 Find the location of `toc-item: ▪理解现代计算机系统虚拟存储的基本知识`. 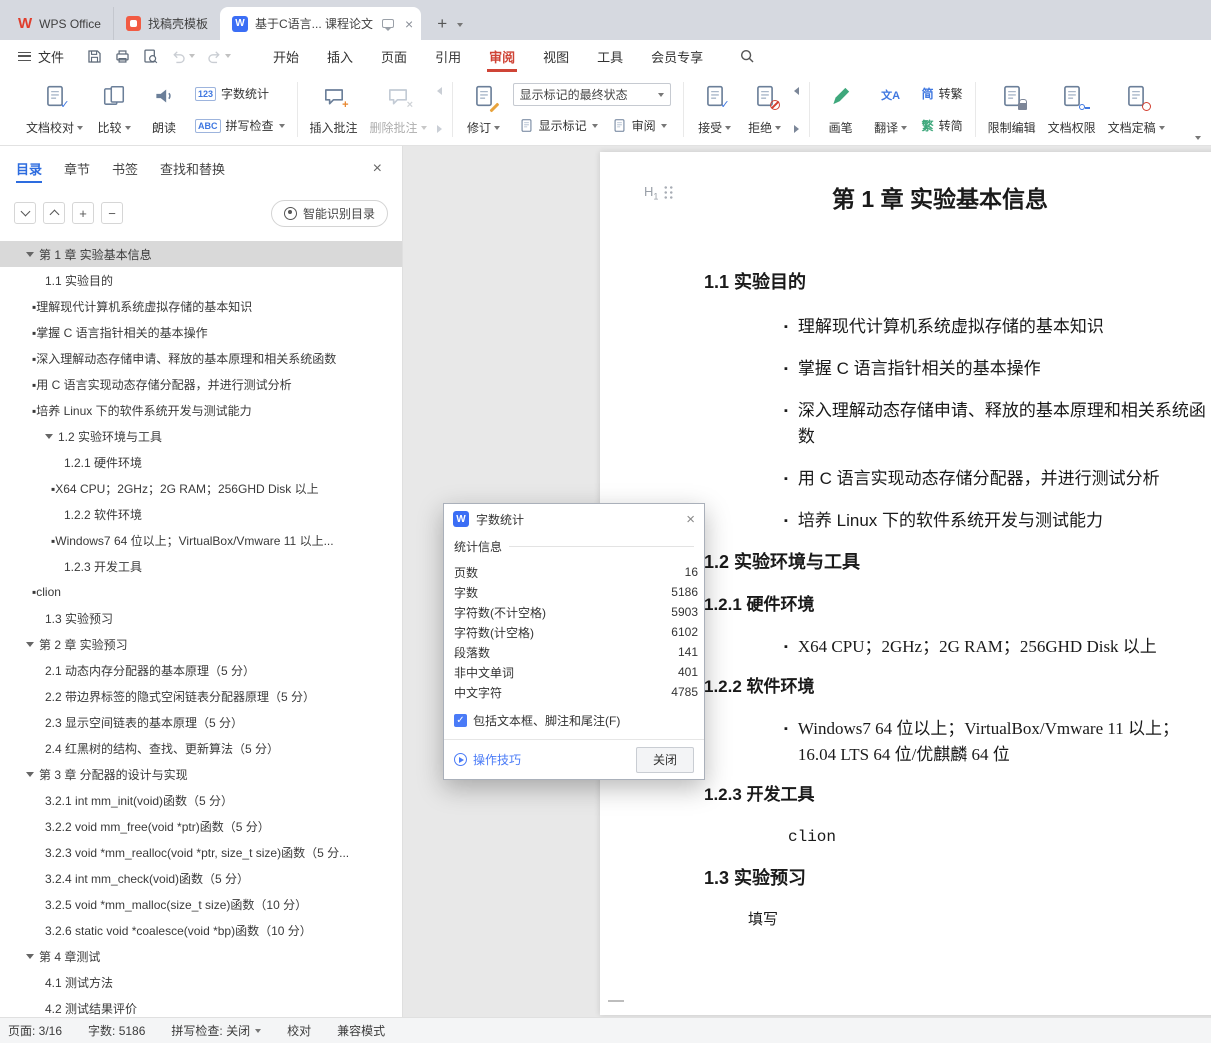

toc-item: ▪理解现代计算机系统虚拟存储的基本知识 is located at coordinates (201, 306).